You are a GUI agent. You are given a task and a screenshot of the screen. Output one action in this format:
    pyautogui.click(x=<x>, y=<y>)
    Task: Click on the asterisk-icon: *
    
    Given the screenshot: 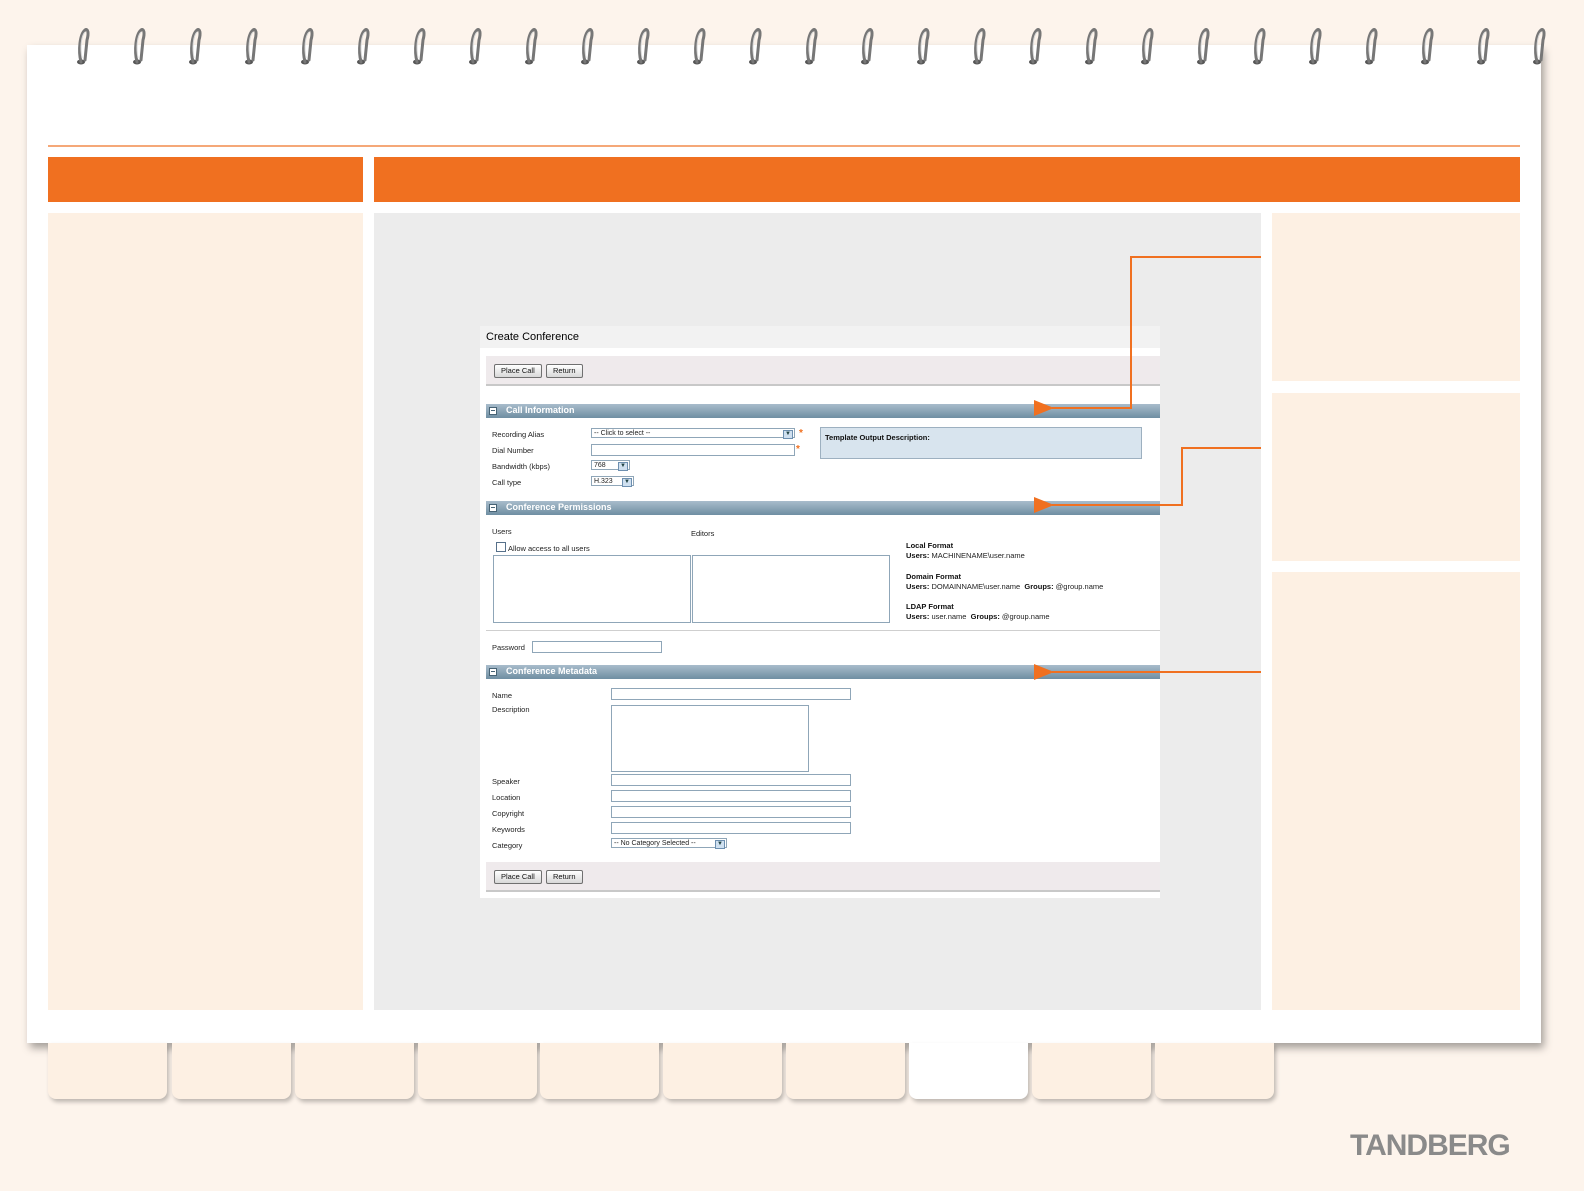 What is the action you would take?
    pyautogui.click(x=801, y=433)
    